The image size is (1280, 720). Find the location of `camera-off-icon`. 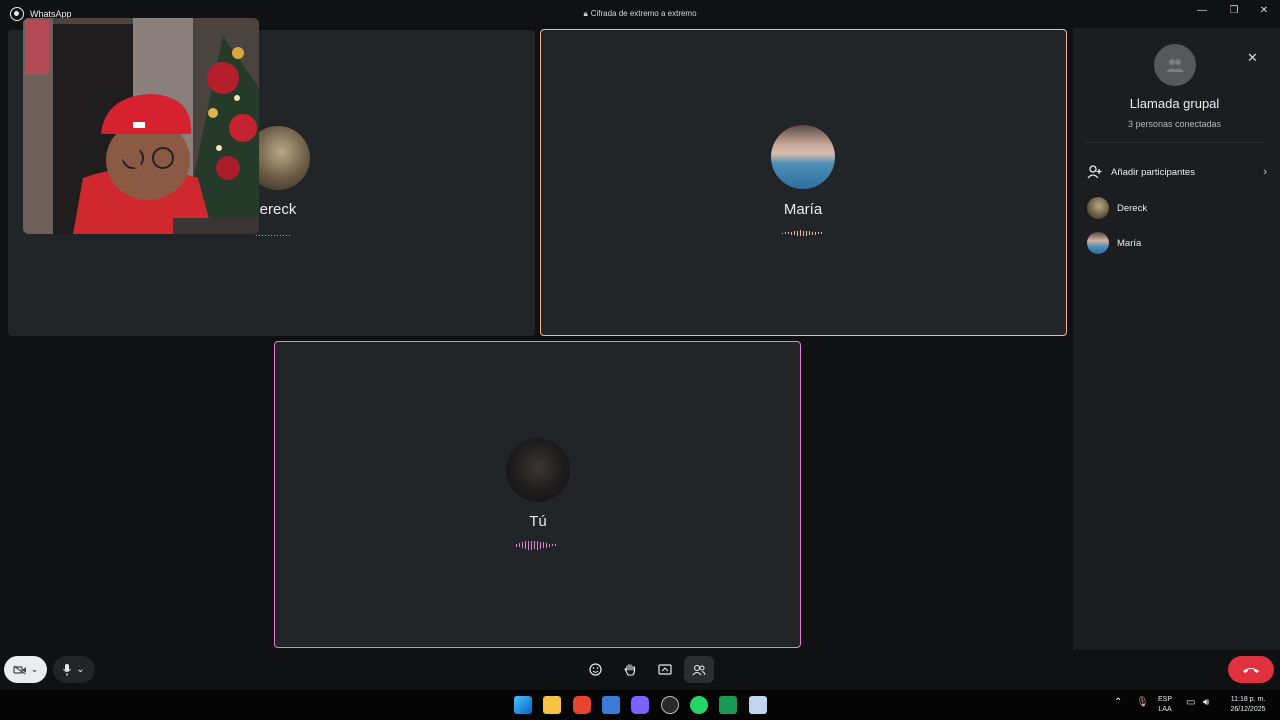

camera-off-icon is located at coordinates (19, 669).